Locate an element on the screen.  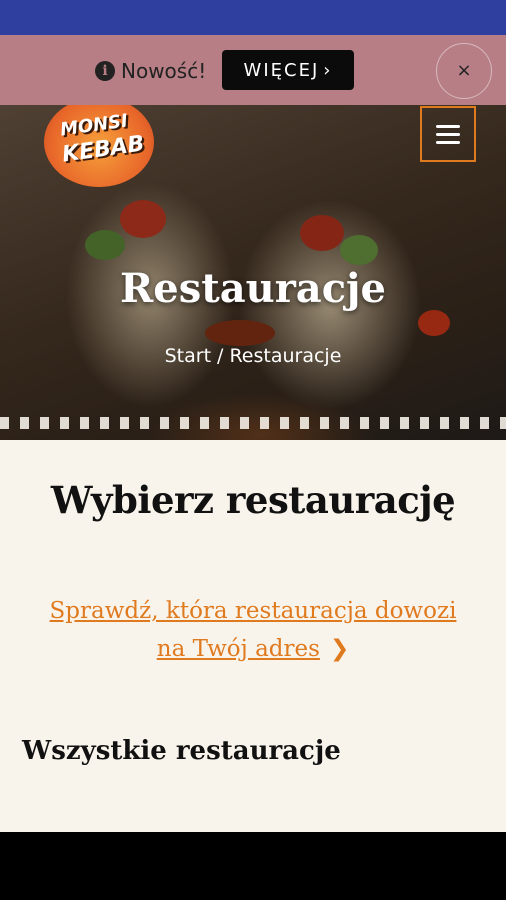
decorative-border is located at coordinates (253, 423).